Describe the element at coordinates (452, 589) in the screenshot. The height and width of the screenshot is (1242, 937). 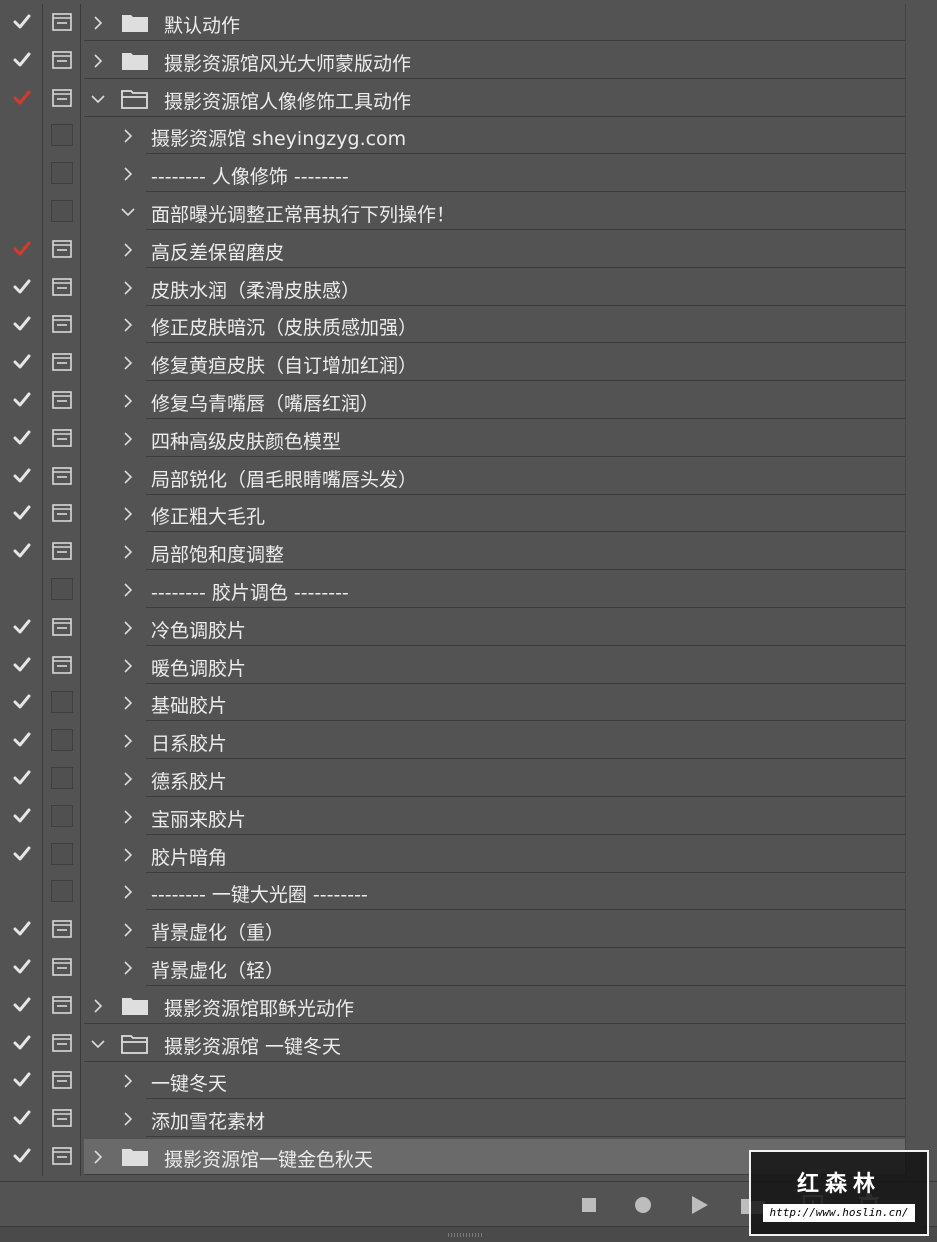
I see `action-row: -------- 胶片调色 --------` at that location.